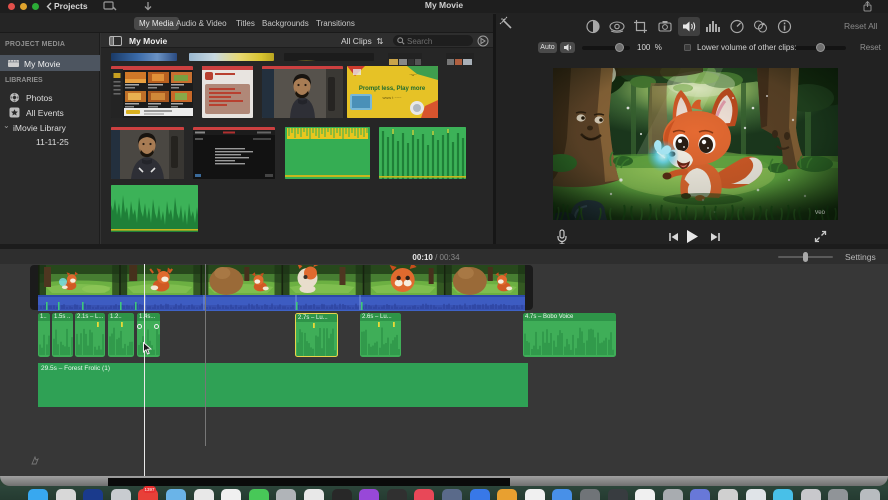 This screenshot has width=888, height=500. I want to click on svg-text: Prompt less, Play more, so click(392, 89).